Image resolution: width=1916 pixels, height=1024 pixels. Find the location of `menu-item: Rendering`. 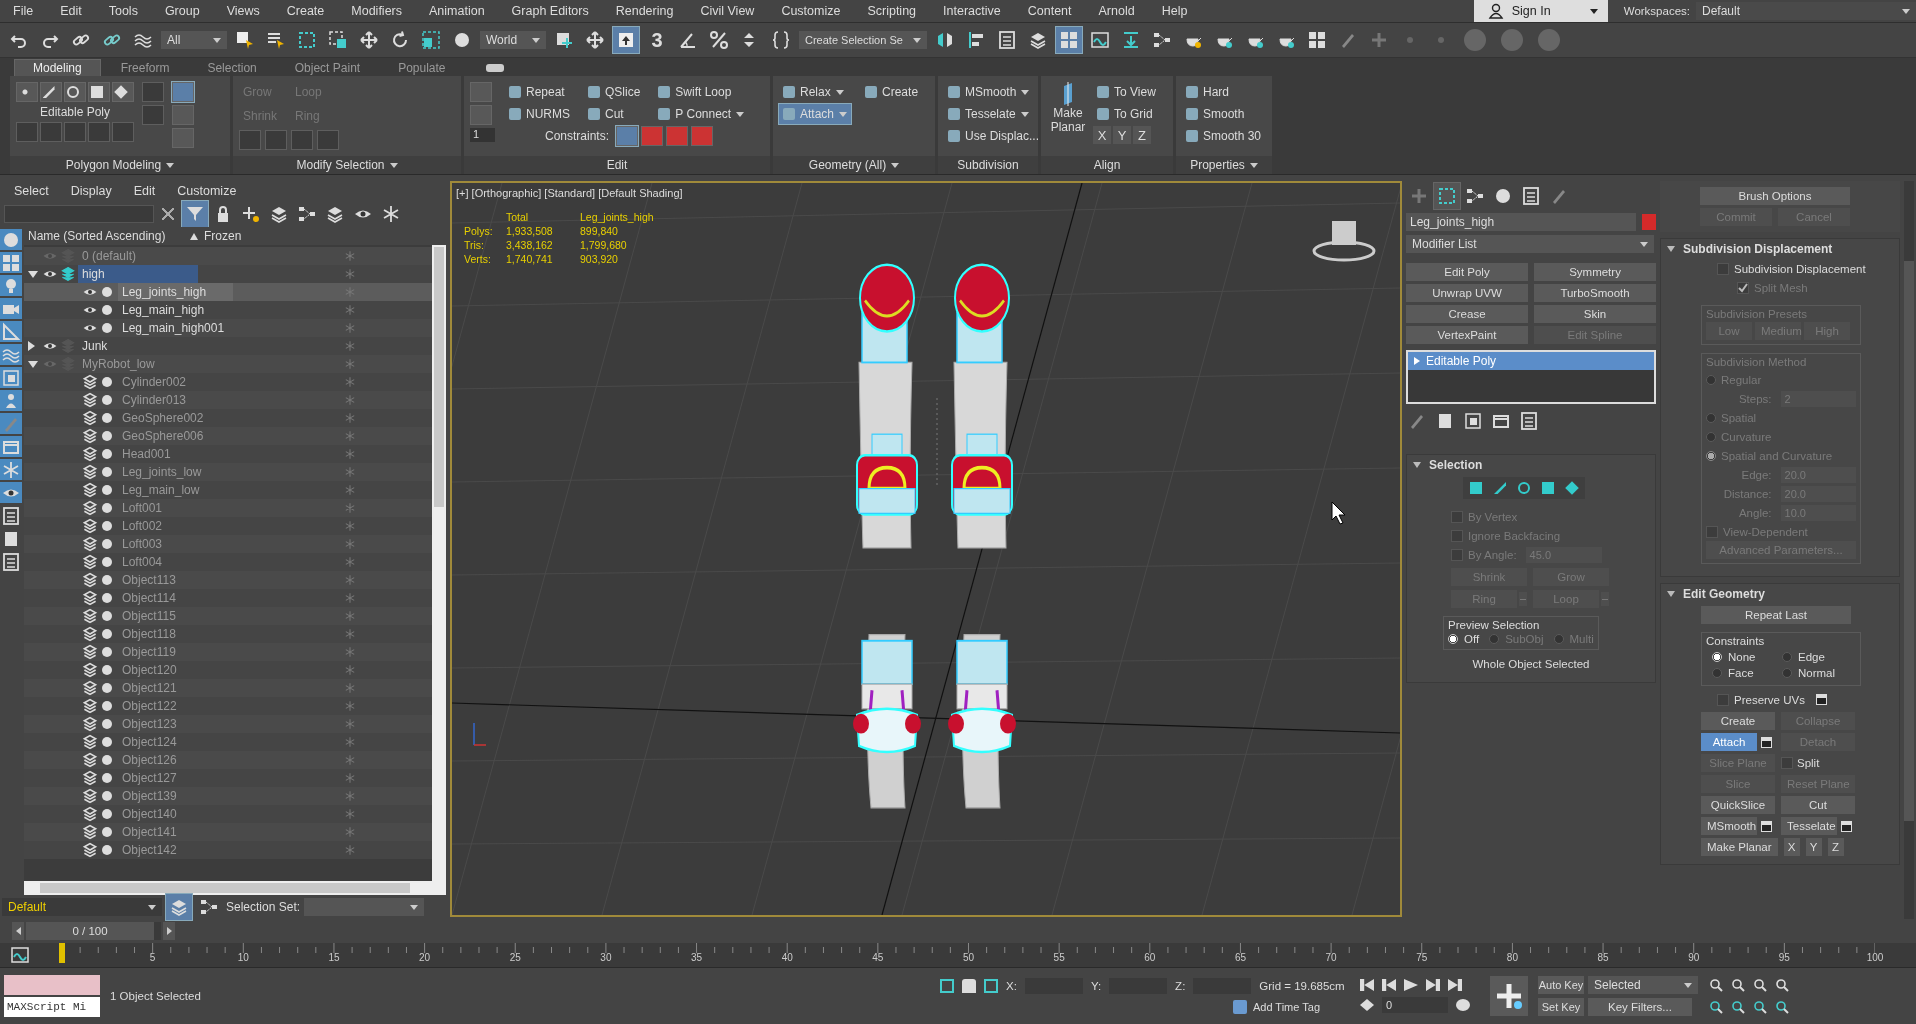

menu-item: Rendering is located at coordinates (645, 11).